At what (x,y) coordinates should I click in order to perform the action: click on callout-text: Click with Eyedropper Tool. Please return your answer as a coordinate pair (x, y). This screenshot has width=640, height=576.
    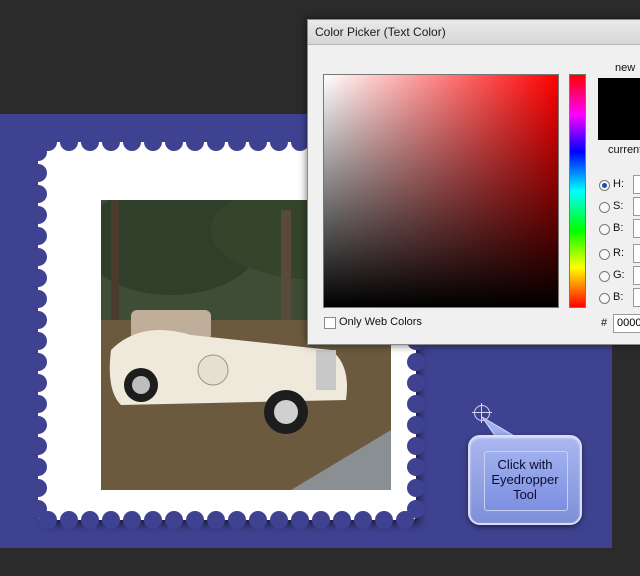
    Looking at the image, I should click on (525, 479).